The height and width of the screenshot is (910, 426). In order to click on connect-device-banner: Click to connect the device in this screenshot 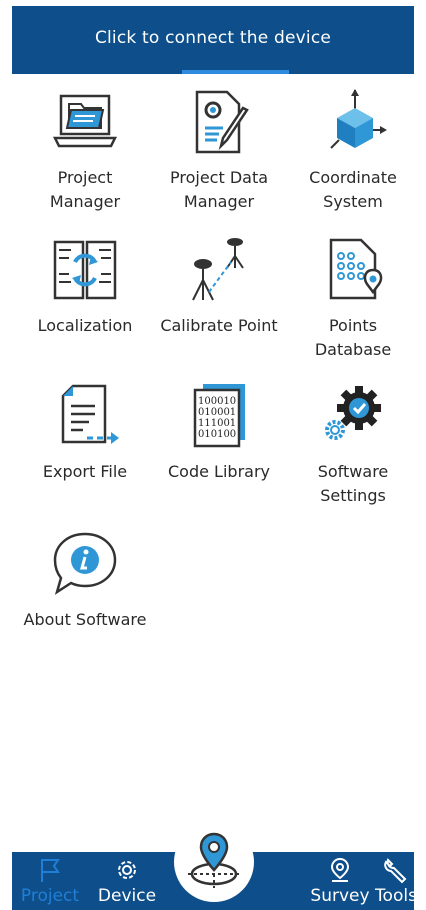, I will do `click(213, 40)`.